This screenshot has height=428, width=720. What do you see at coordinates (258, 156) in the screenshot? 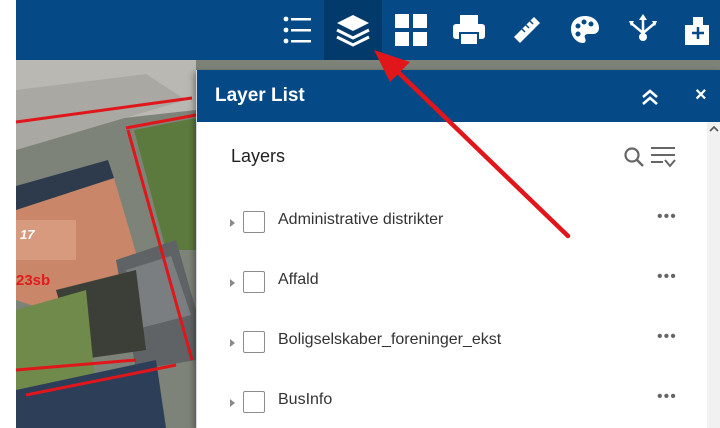
I see `layers-heading: Layers` at bounding box center [258, 156].